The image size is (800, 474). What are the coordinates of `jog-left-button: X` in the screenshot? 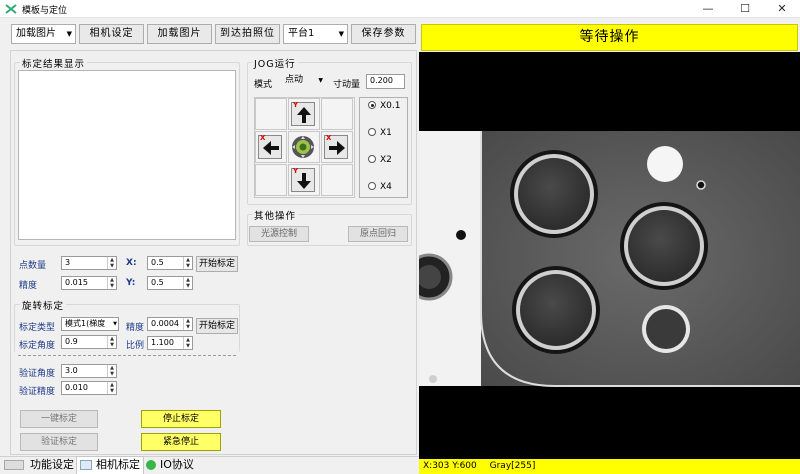 It's located at (270, 146).